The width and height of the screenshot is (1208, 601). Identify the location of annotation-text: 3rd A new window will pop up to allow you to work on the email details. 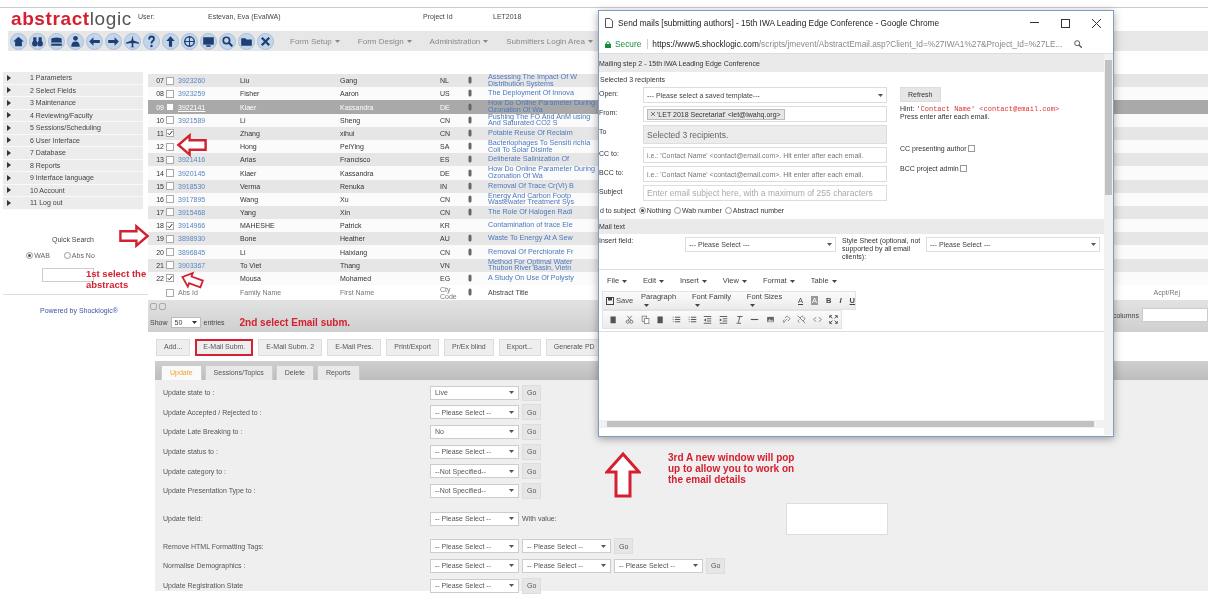
(732, 468).